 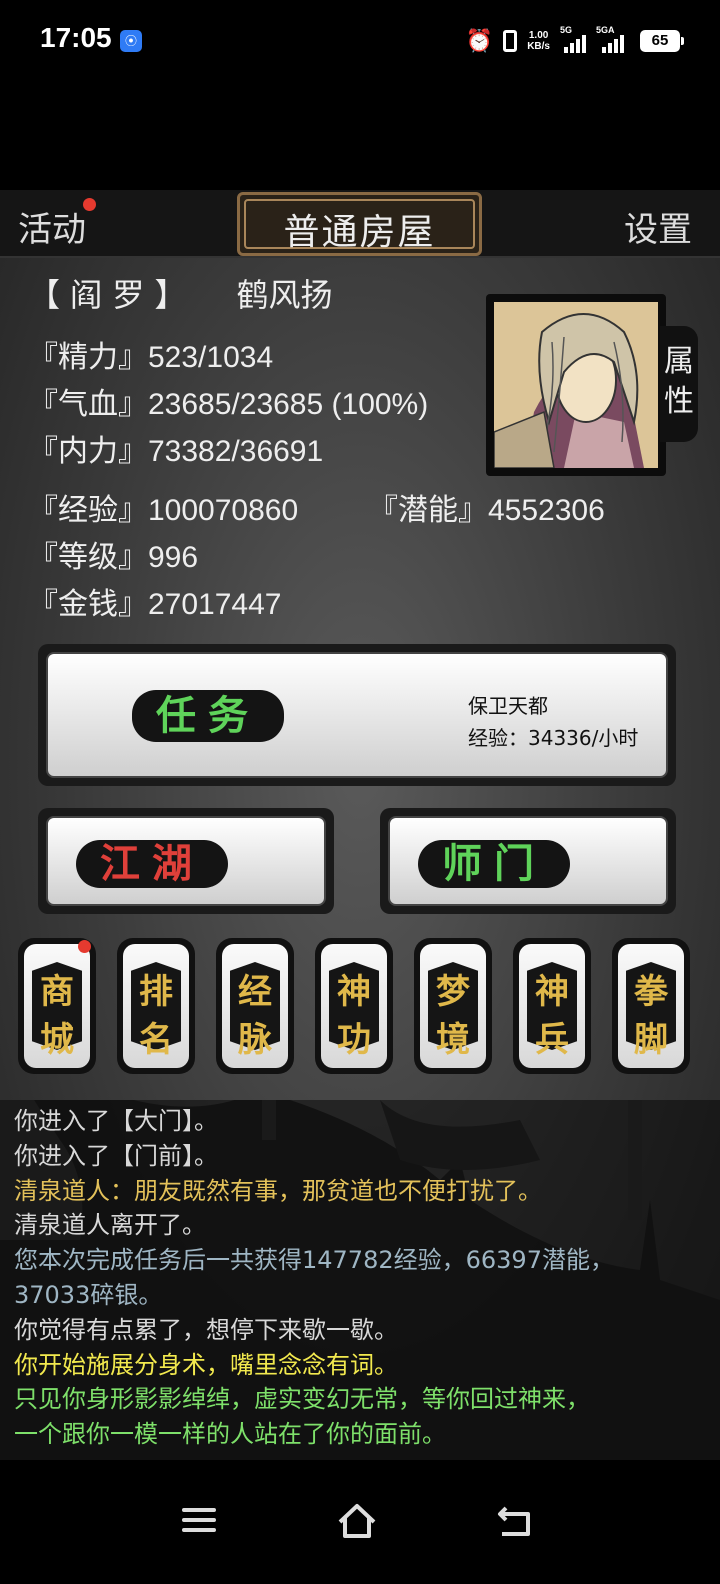 I want to click on tile-divine-skill: 神 功, so click(x=354, y=1006).